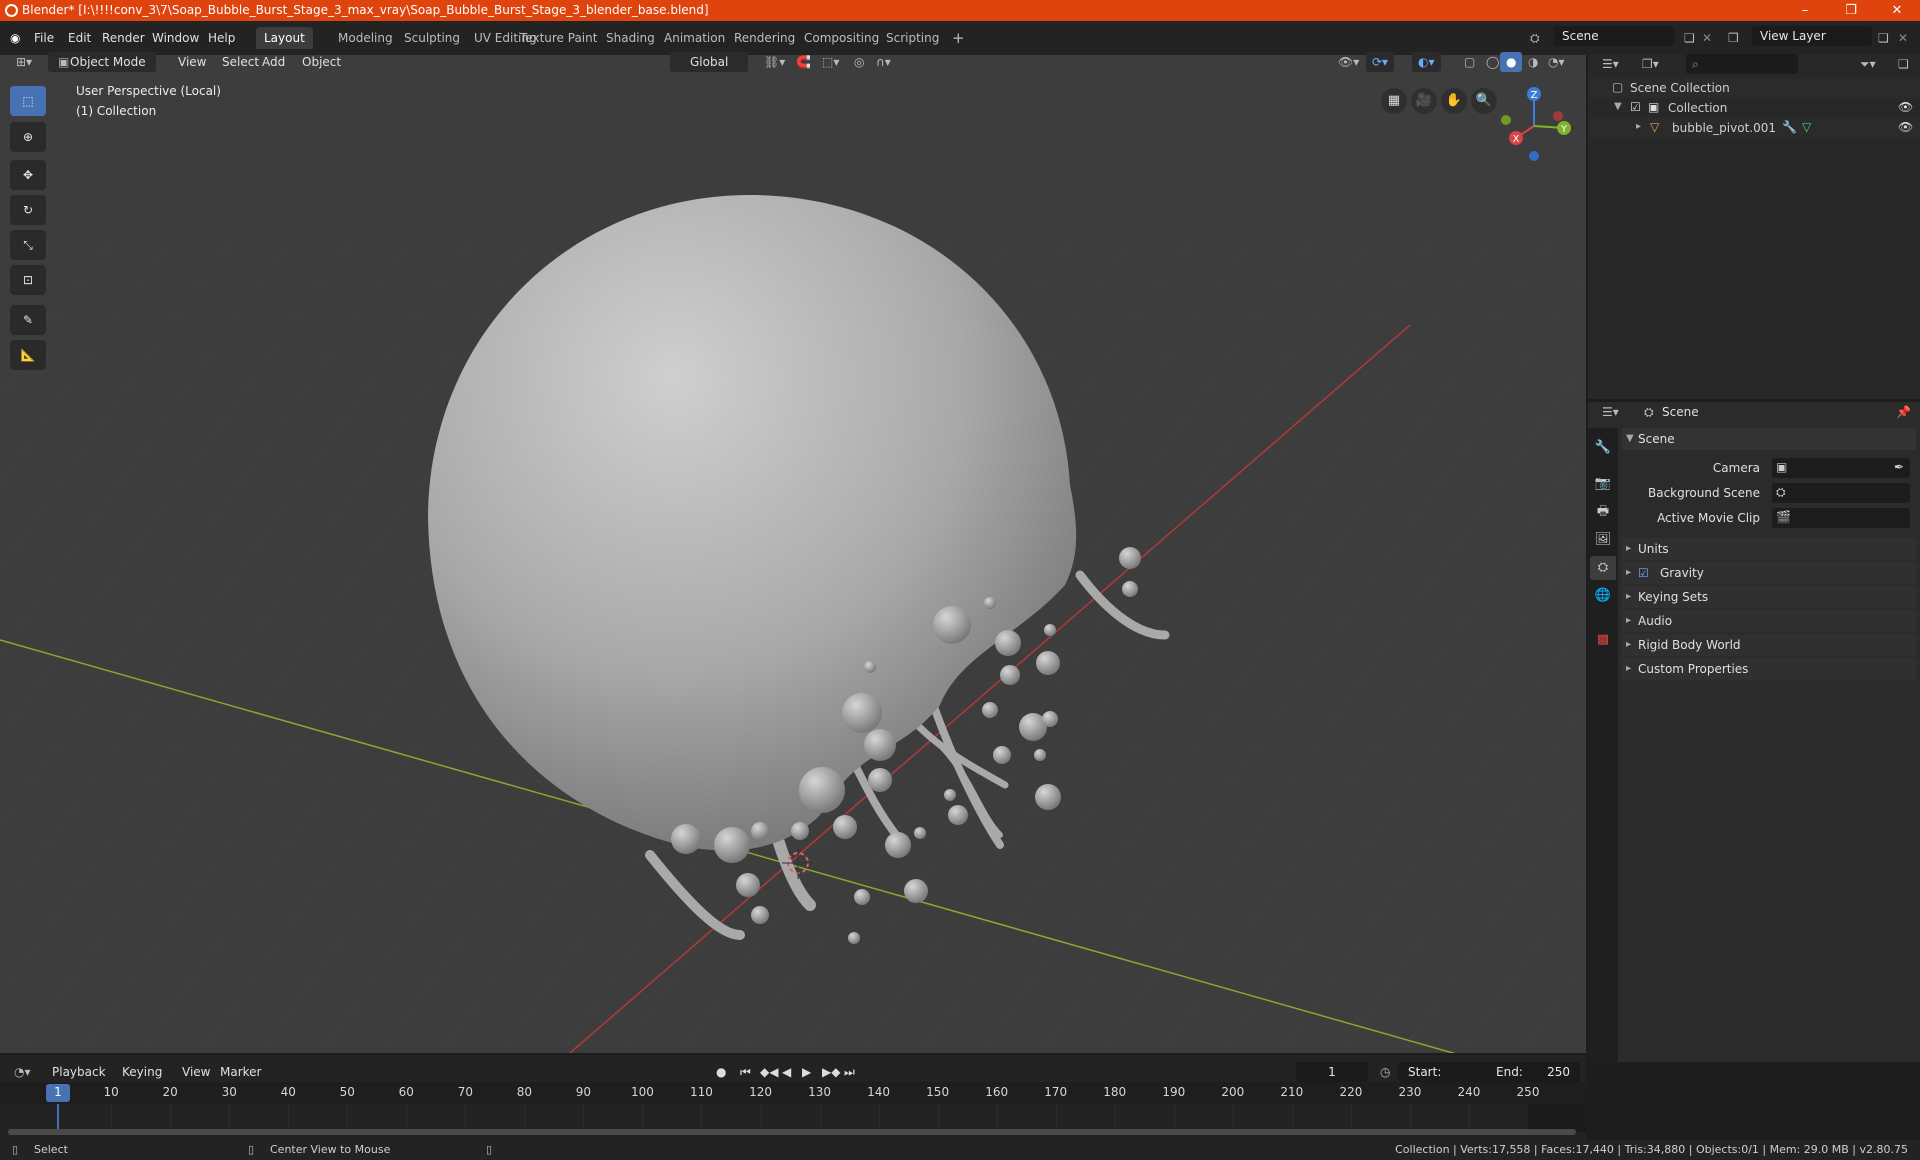 The width and height of the screenshot is (1920, 1160). What do you see at coordinates (1536, 127) in the screenshot?
I see `navigation-gizmo: Z Y X` at bounding box center [1536, 127].